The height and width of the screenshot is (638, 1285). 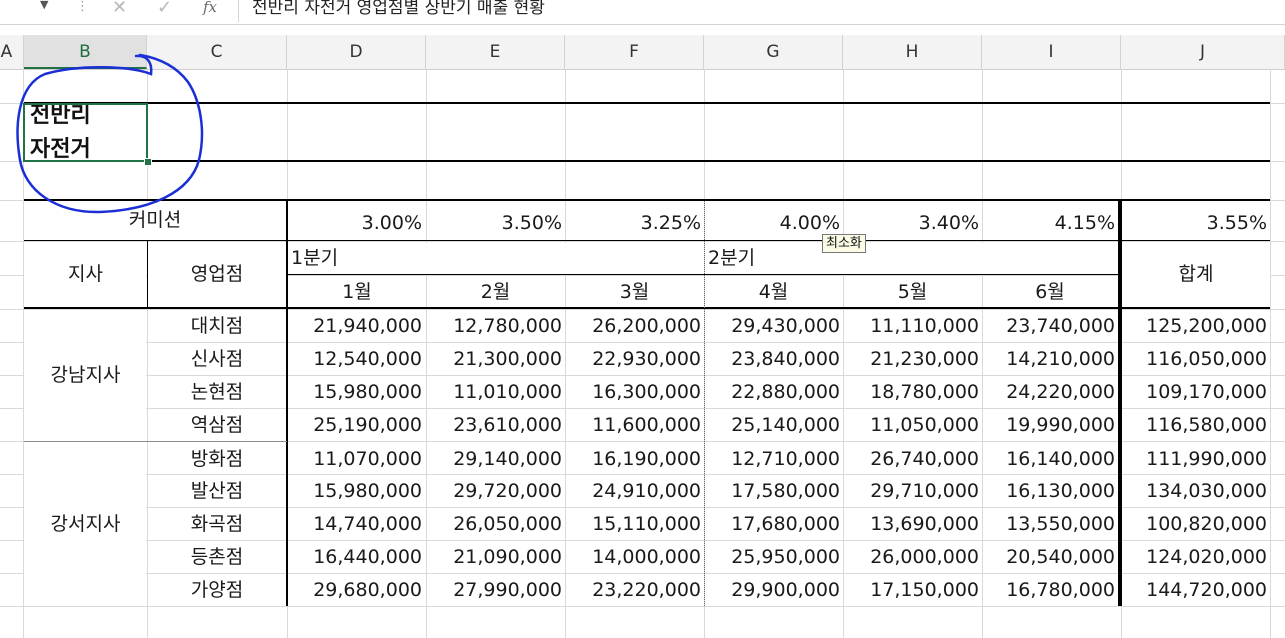 What do you see at coordinates (85, 524) in the screenshot?
I see `branch-cell: 강서지사` at bounding box center [85, 524].